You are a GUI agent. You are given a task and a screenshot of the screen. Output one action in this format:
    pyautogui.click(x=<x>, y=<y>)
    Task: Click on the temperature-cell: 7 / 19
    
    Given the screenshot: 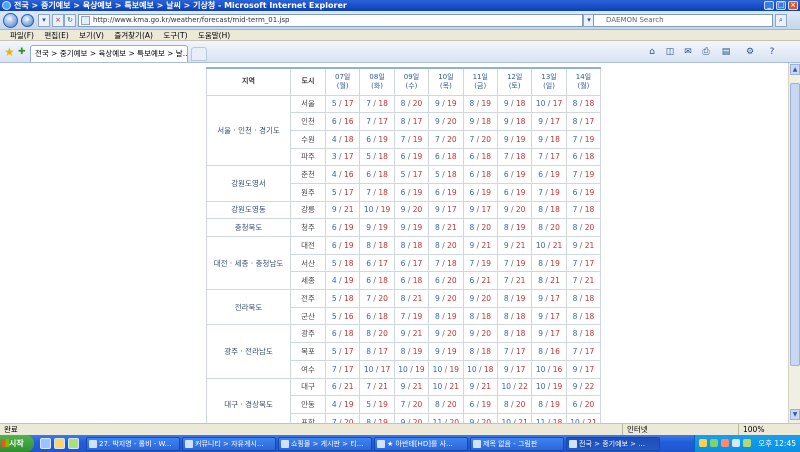 What is the action you would take?
    pyautogui.click(x=583, y=174)
    